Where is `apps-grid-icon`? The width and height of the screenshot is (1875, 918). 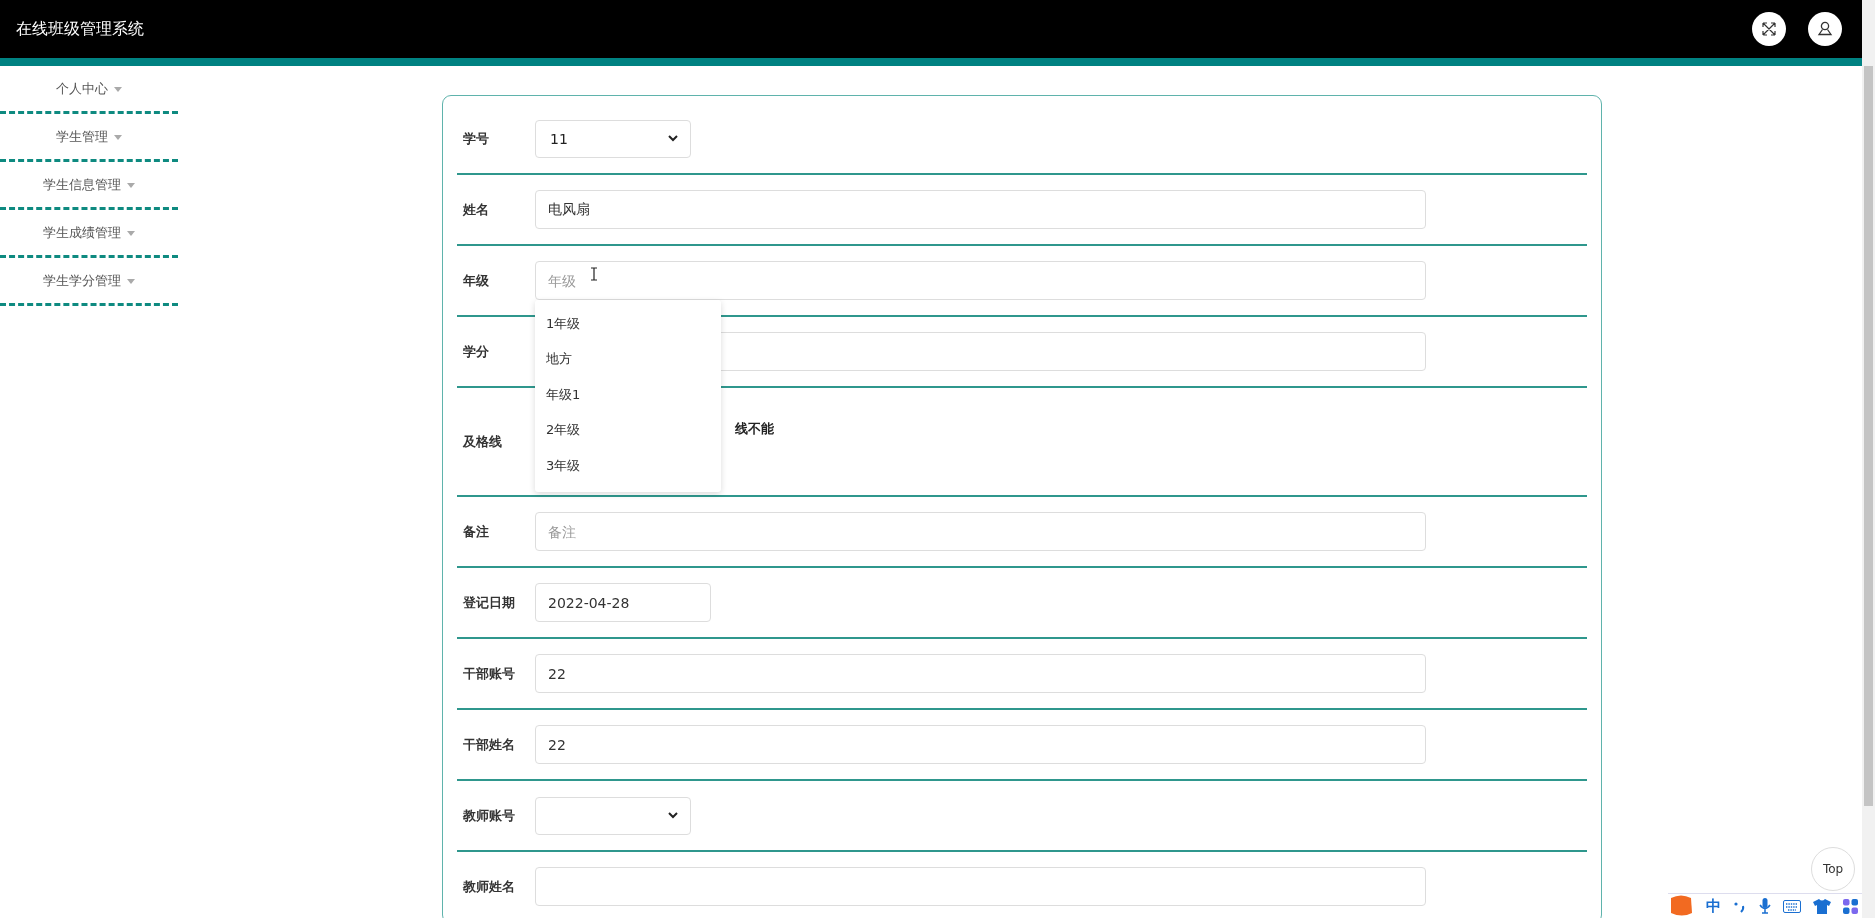
apps-grid-icon is located at coordinates (1850, 906).